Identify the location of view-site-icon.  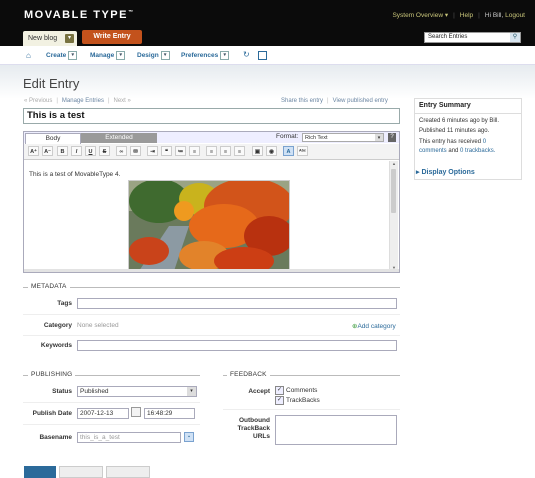
(262, 55).